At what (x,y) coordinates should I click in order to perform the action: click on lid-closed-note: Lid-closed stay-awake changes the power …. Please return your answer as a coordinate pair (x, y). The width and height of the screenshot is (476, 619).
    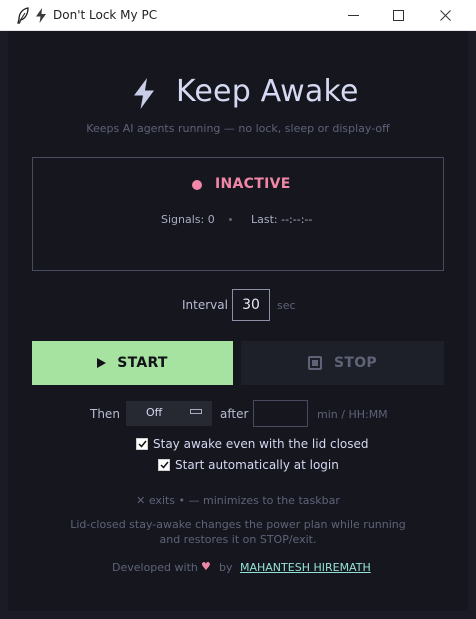
    Looking at the image, I should click on (238, 532).